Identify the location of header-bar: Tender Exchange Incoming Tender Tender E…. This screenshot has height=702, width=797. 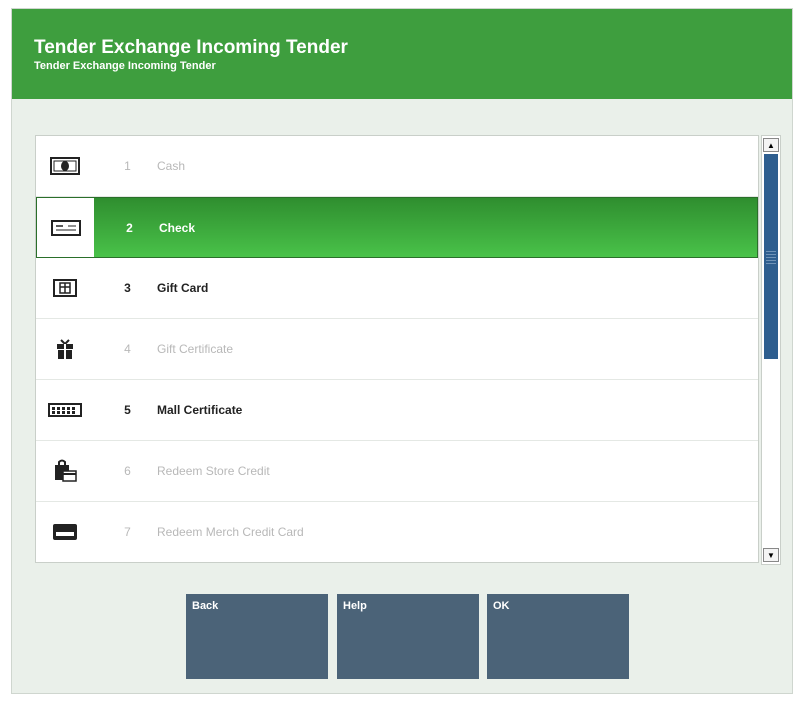
(402, 54).